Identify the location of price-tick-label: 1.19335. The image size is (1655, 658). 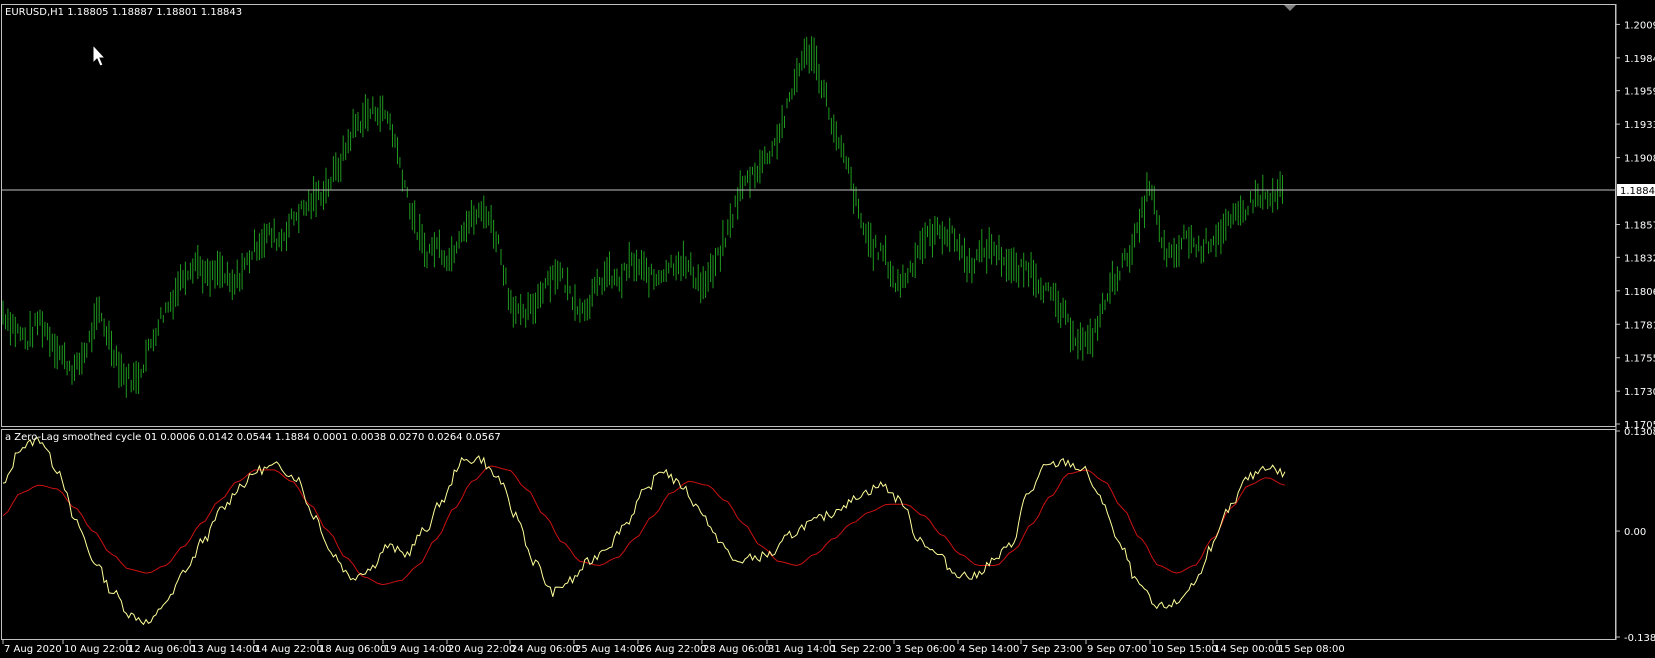
(1639, 125).